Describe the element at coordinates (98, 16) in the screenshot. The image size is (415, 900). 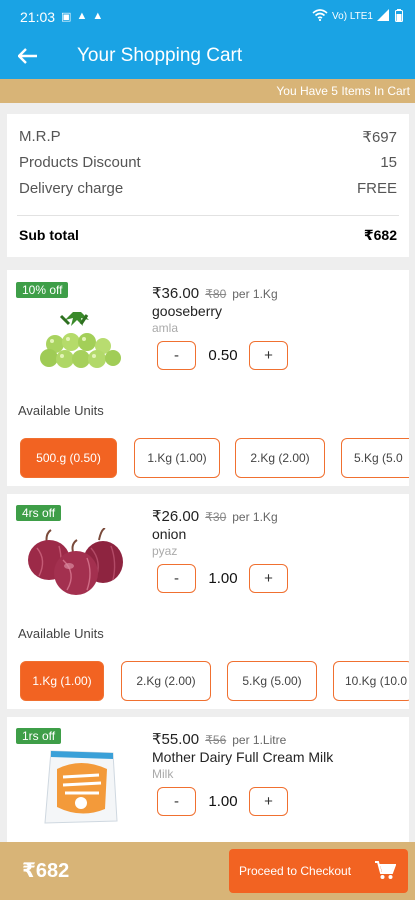
I see `warning-icon-2: ▲` at that location.